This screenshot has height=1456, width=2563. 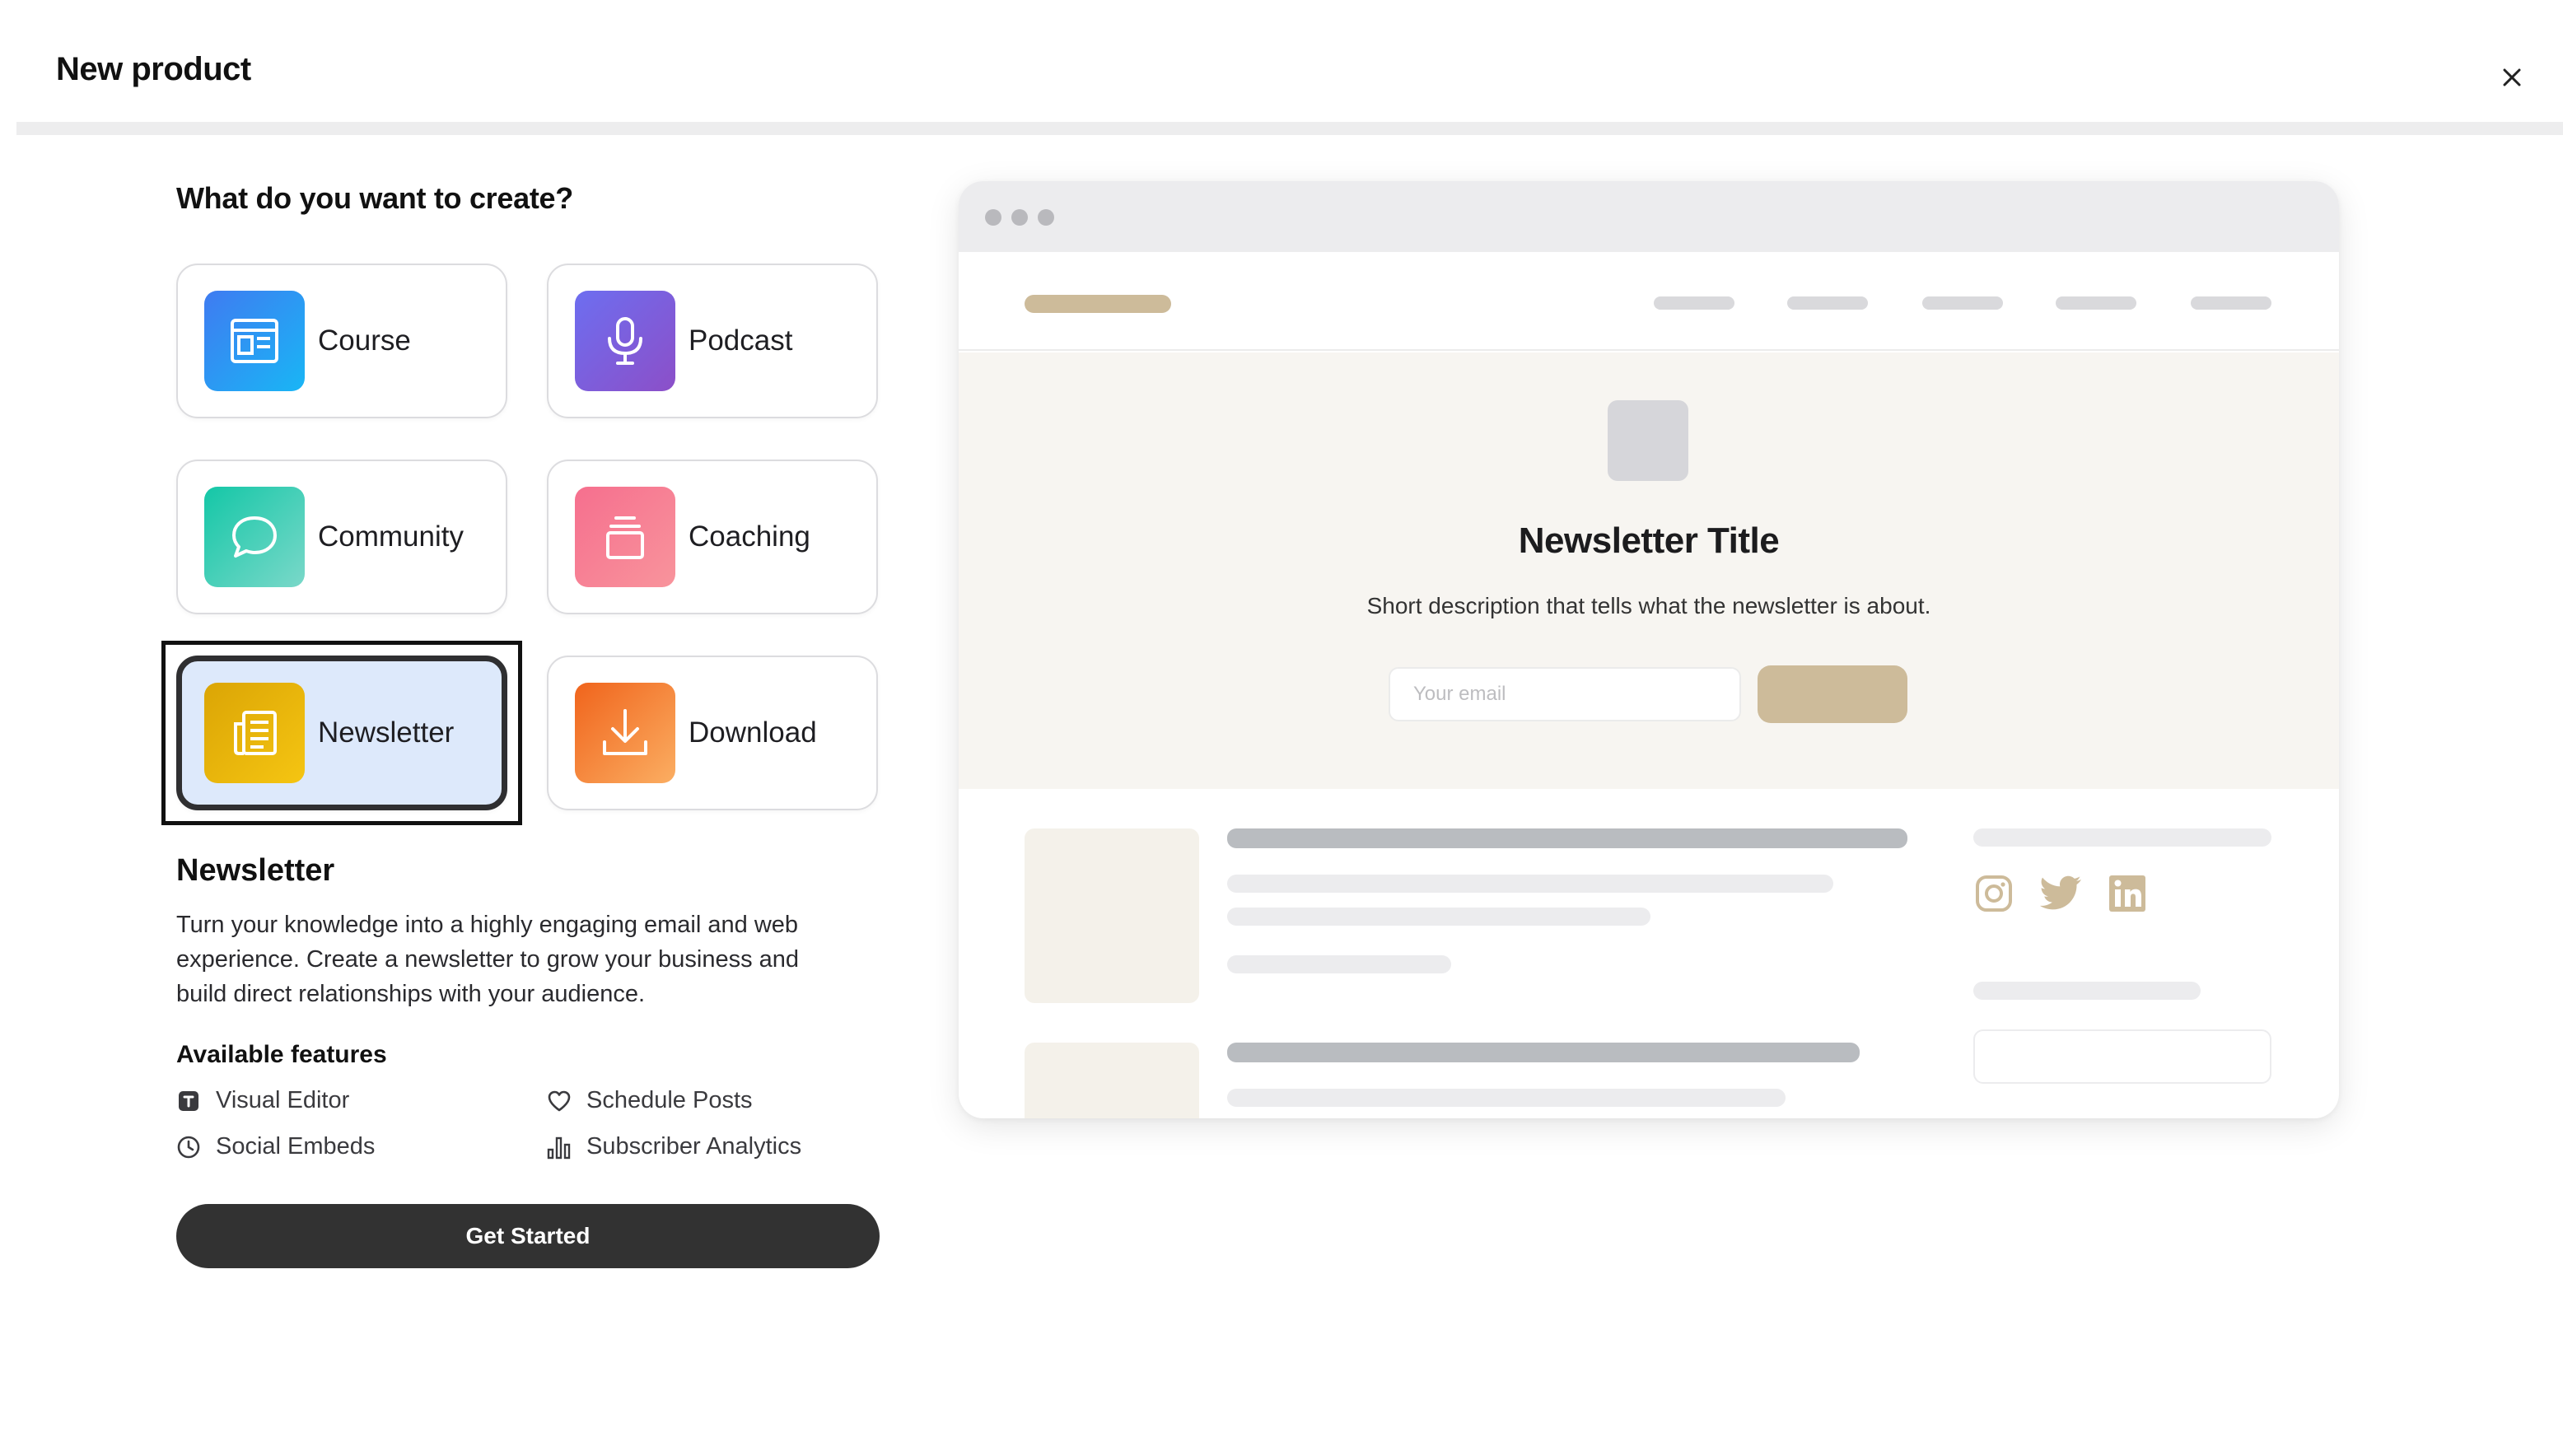 What do you see at coordinates (1649, 216) in the screenshot?
I see `browser-chrome` at bounding box center [1649, 216].